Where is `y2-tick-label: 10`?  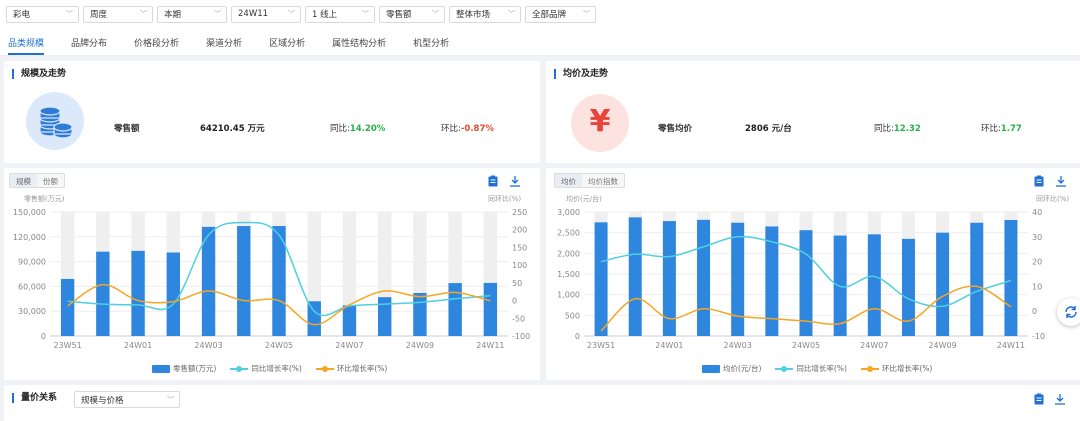 y2-tick-label: 10 is located at coordinates (1037, 286).